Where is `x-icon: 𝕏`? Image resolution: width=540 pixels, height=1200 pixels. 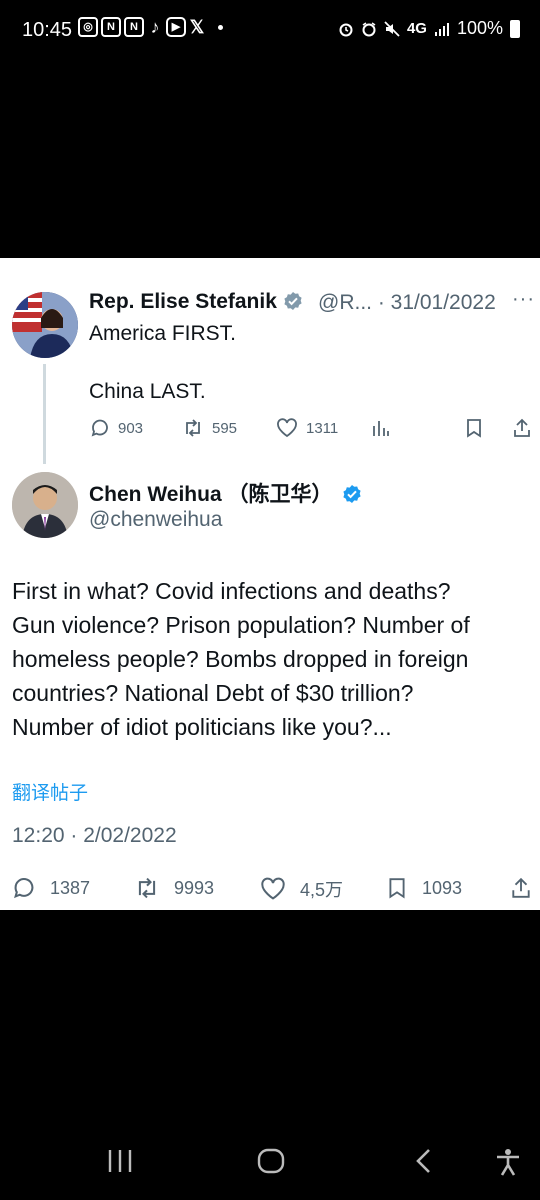
x-icon: 𝕏 is located at coordinates (197, 27).